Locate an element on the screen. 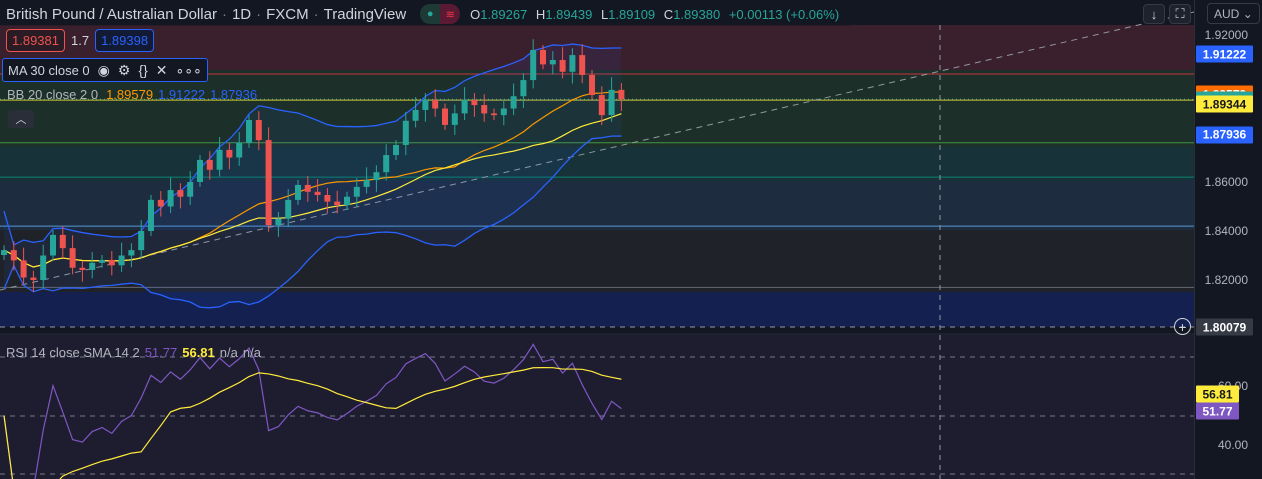 The image size is (1262, 479). chevron-down-icon: ⌄ is located at coordinates (1247, 13).